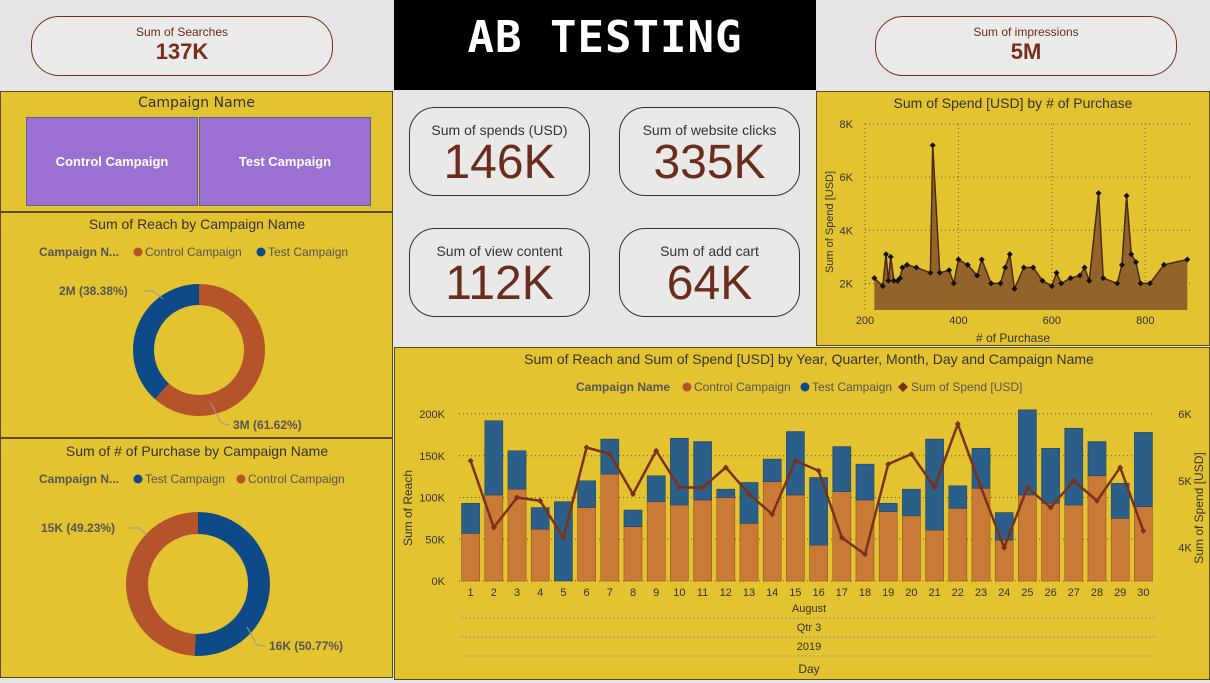  I want to click on y-tick-label: 150K, so click(432, 457).